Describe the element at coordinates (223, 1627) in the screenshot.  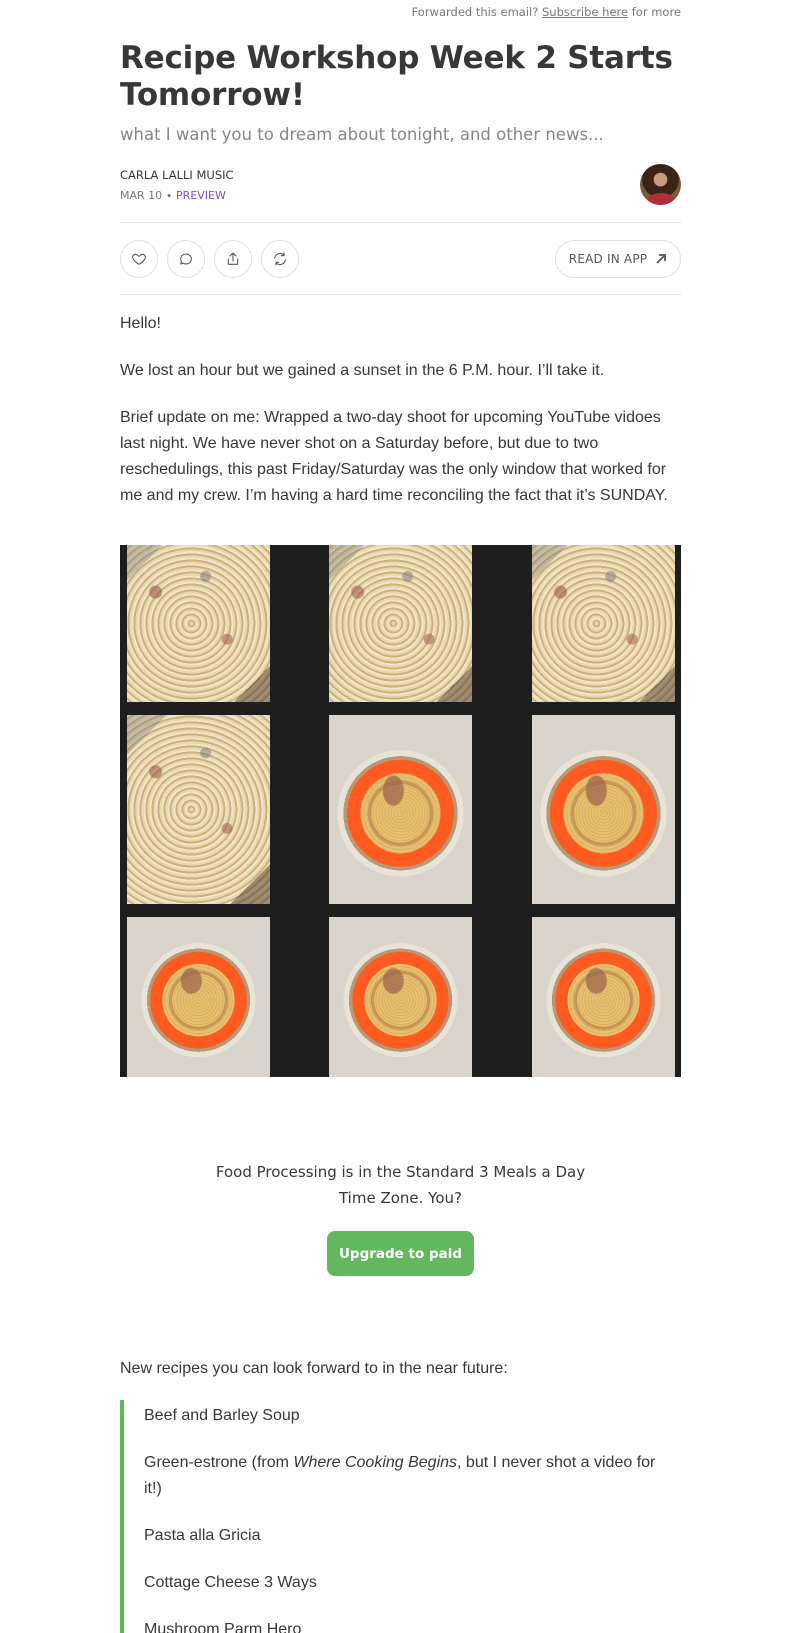
I see `recipe-item: Mushroom Parm Hero` at that location.